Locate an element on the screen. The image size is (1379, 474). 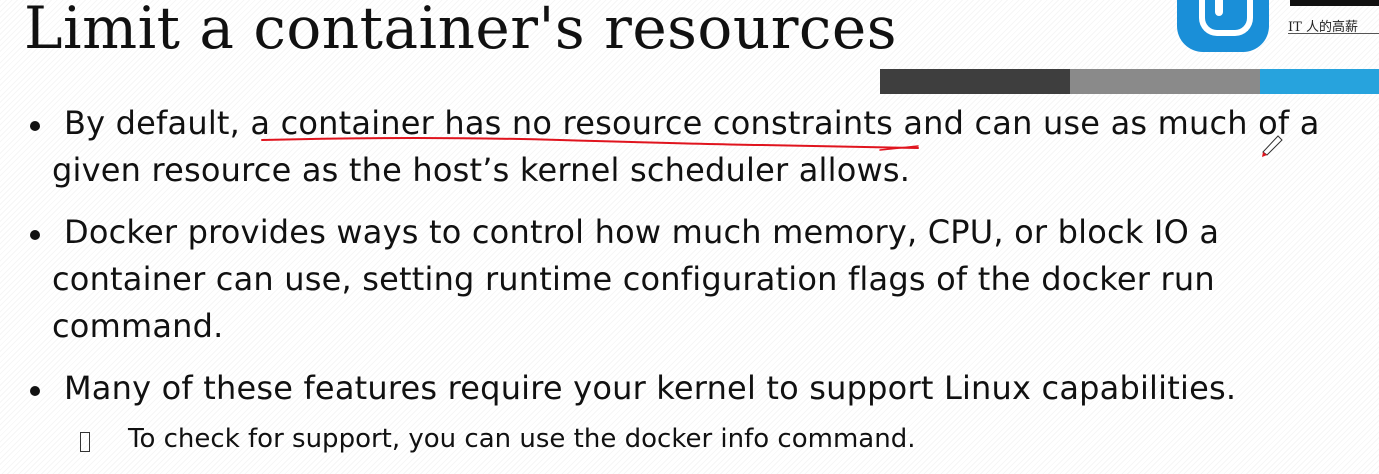
red-underline-annotation is located at coordinates (590, 143).